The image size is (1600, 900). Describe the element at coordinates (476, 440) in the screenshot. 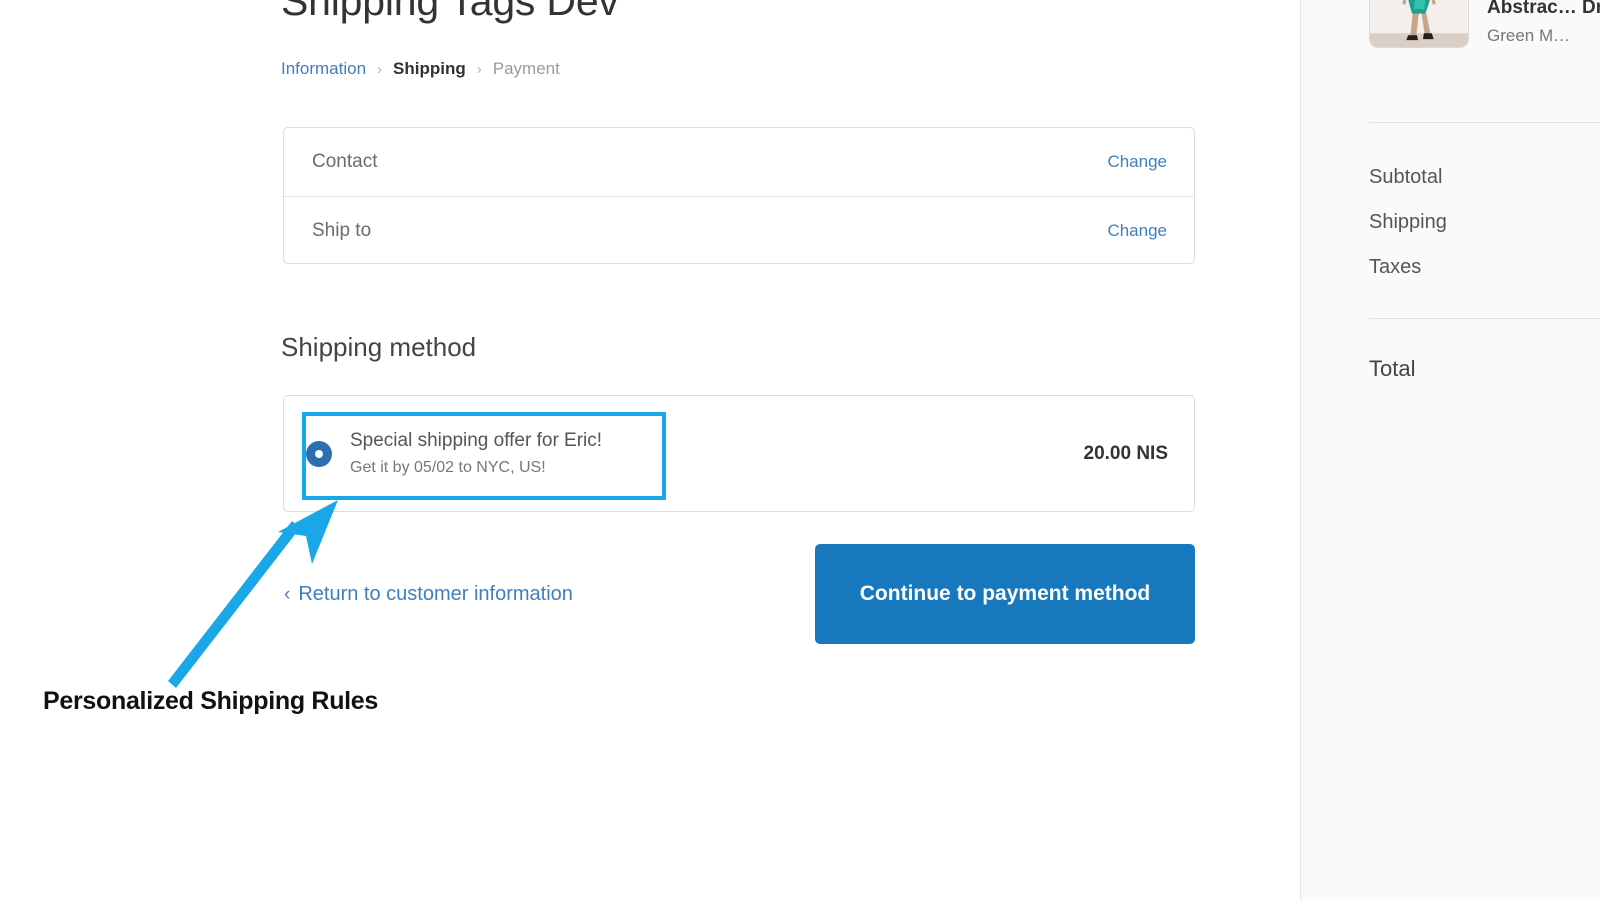

I see `shipping-option-name: Special shipping offer for Eric!` at that location.